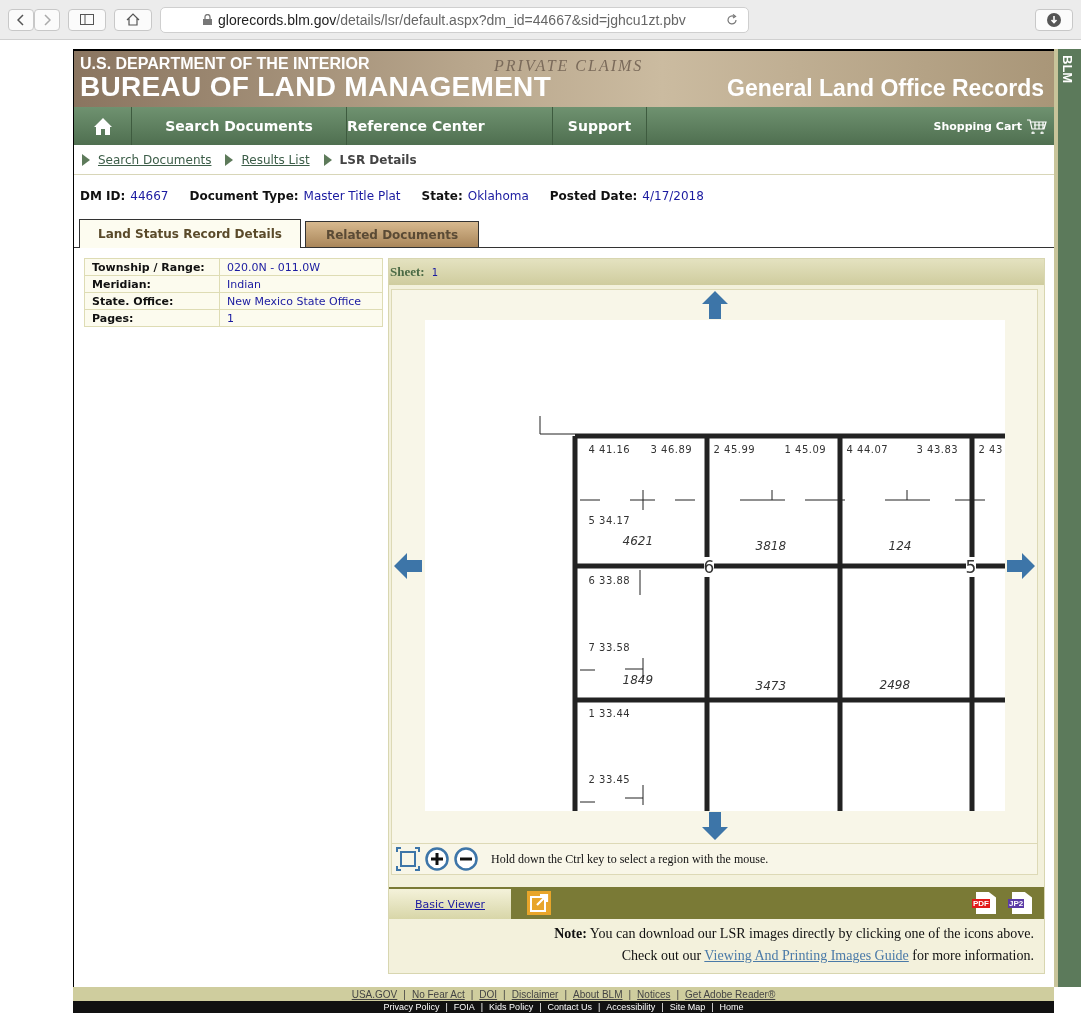  Describe the element at coordinates (498, 196) in the screenshot. I see `field-value: Oklahoma` at that location.